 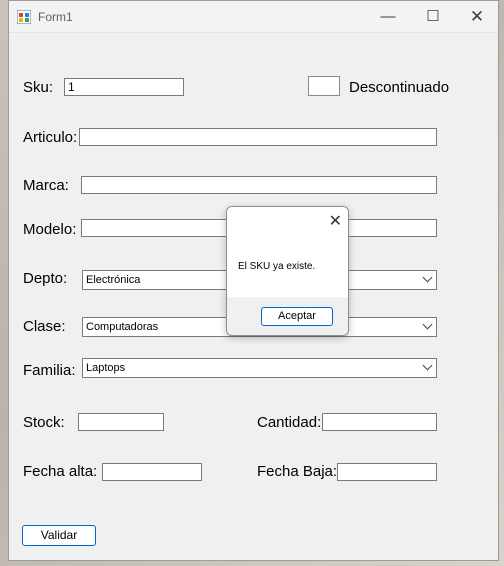 What do you see at coordinates (152, 472) in the screenshot?
I see `fecha-alta-input` at bounding box center [152, 472].